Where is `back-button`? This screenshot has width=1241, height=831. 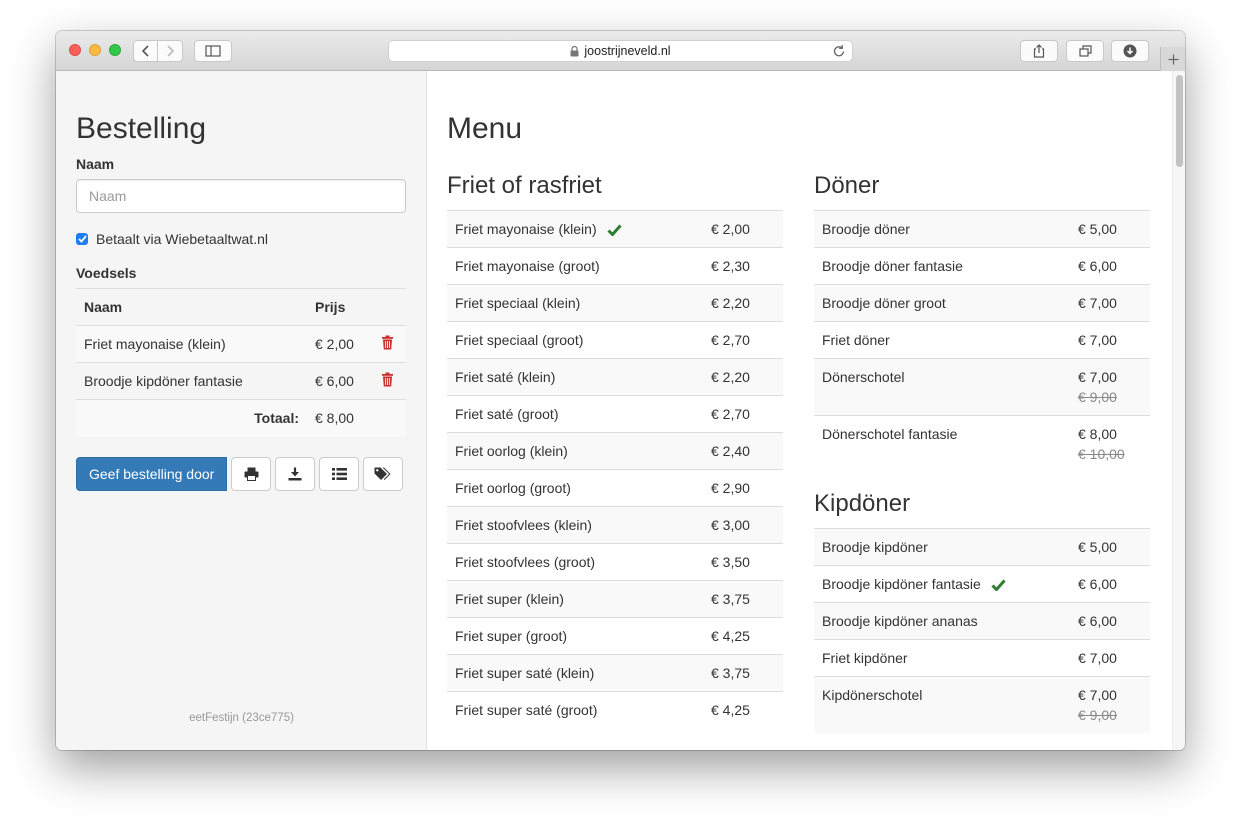
back-button is located at coordinates (145, 51).